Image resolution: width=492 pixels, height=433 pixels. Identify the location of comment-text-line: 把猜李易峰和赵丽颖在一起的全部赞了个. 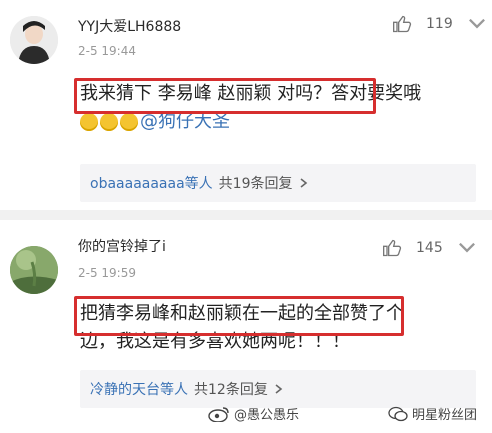
(242, 313).